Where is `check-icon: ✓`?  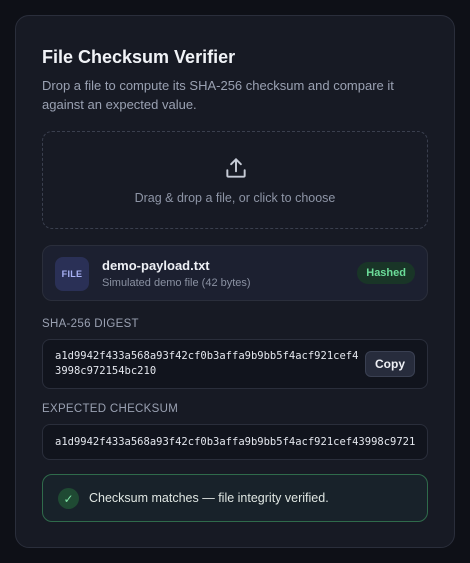 check-icon: ✓ is located at coordinates (68, 498).